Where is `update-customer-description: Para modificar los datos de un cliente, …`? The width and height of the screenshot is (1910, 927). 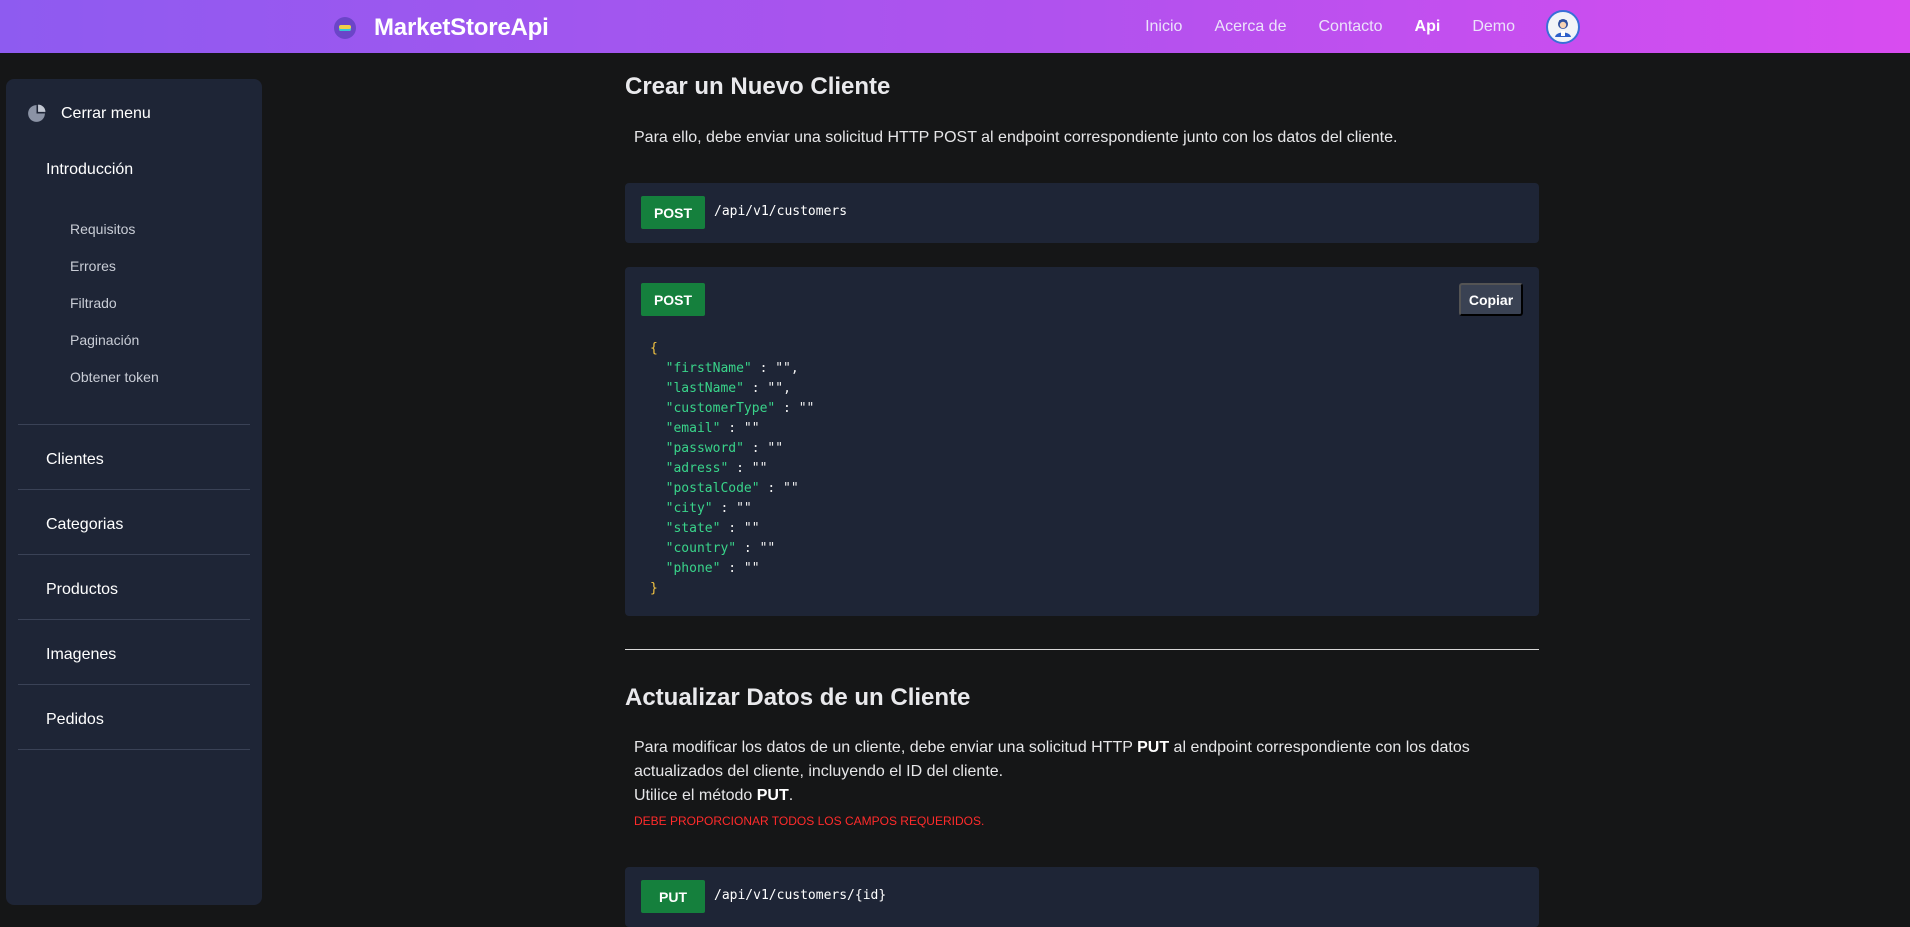
update-customer-description: Para modificar los datos de un cliente, … is located at coordinates (1052, 759).